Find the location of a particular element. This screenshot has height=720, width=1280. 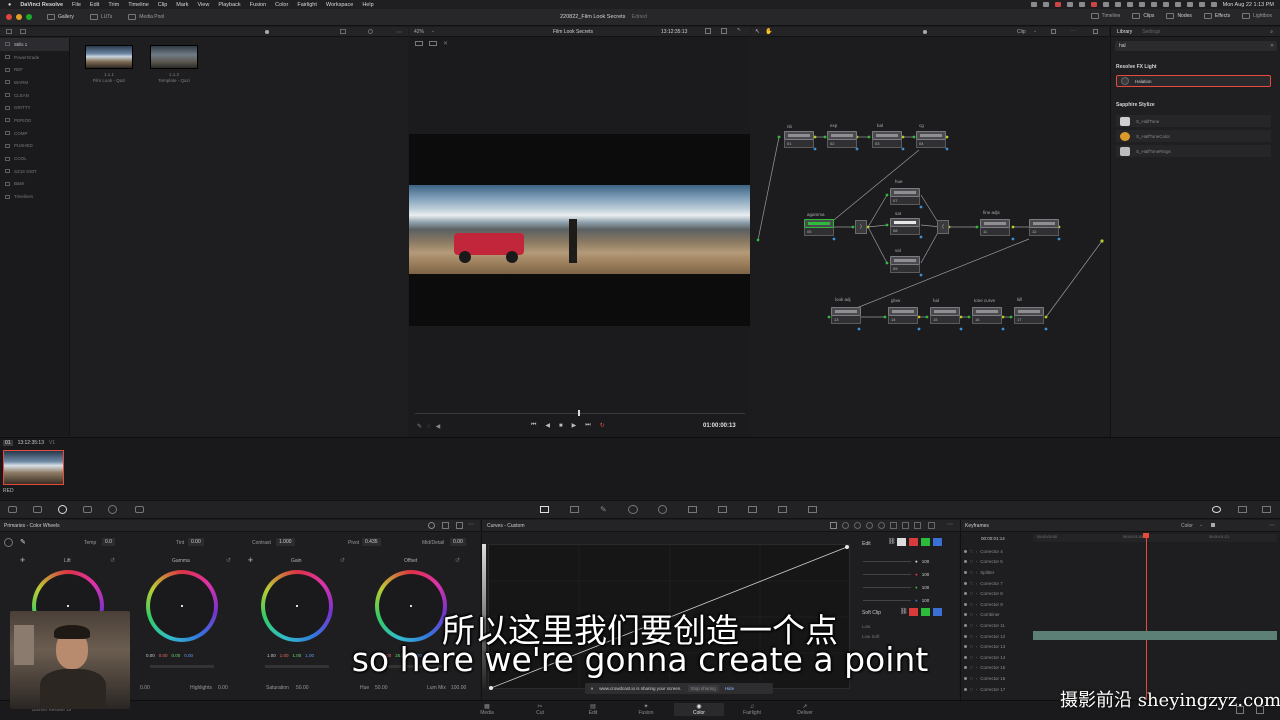

gamma-reset-icon: ↺ is located at coordinates (228, 560).